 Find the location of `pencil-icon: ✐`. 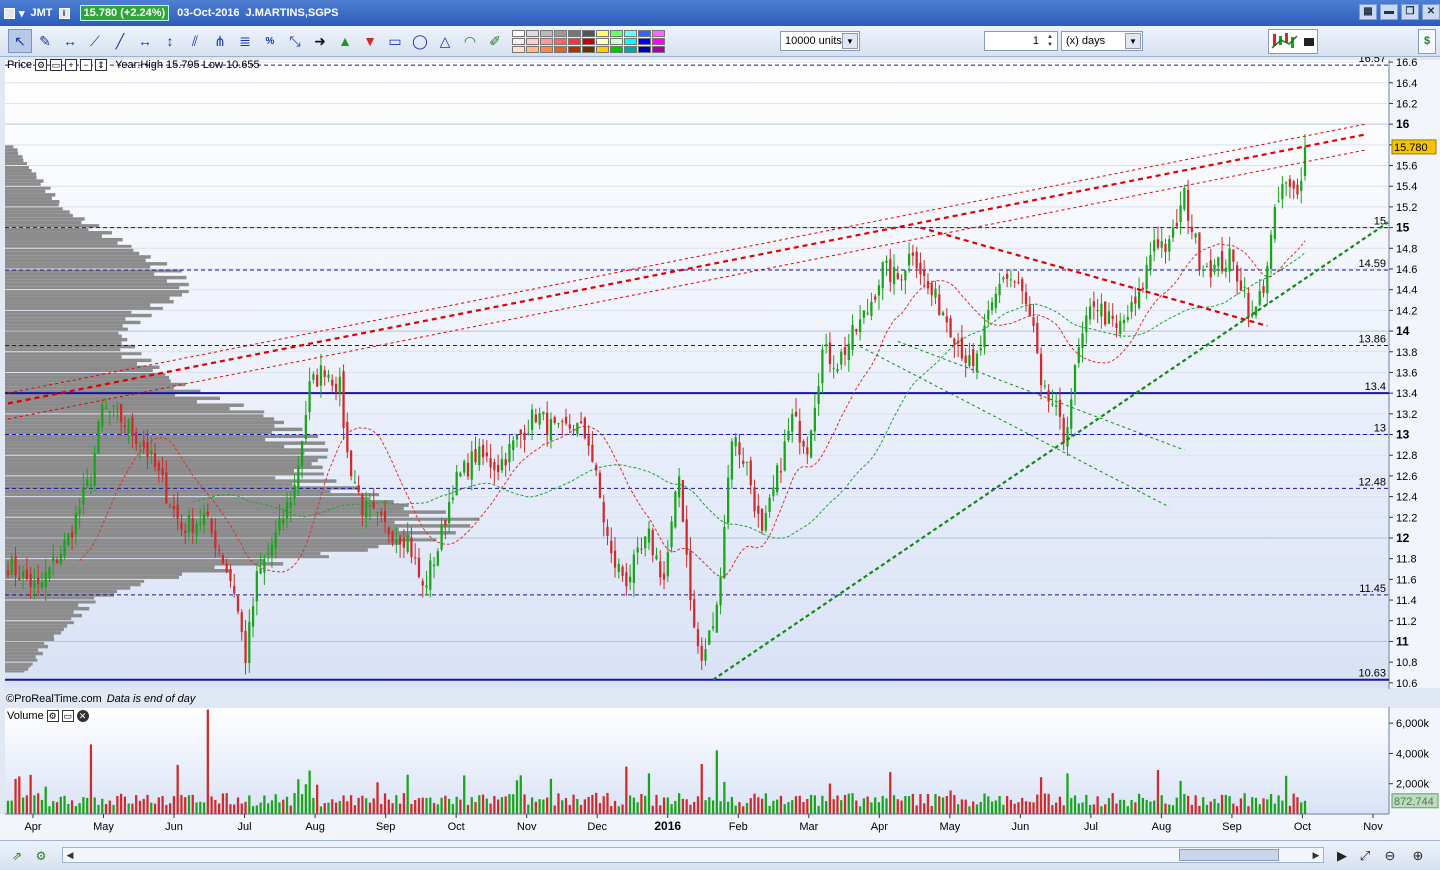

pencil-icon: ✐ is located at coordinates (495, 41).